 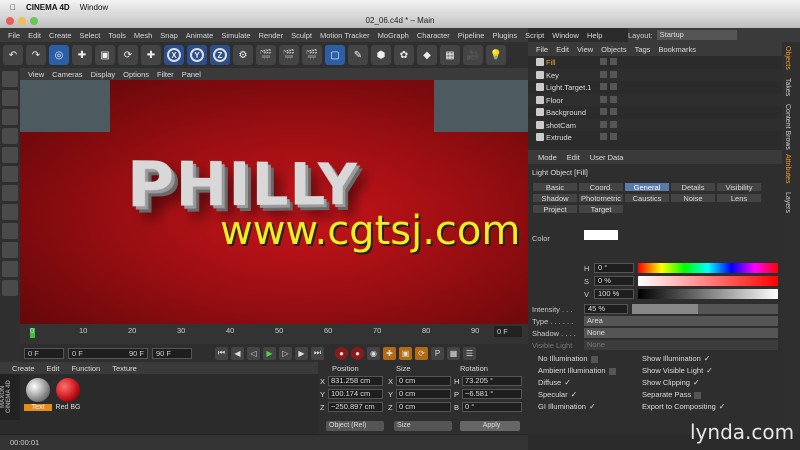 What do you see at coordinates (151, 55) in the screenshot?
I see `add-icon: ✚` at bounding box center [151, 55].